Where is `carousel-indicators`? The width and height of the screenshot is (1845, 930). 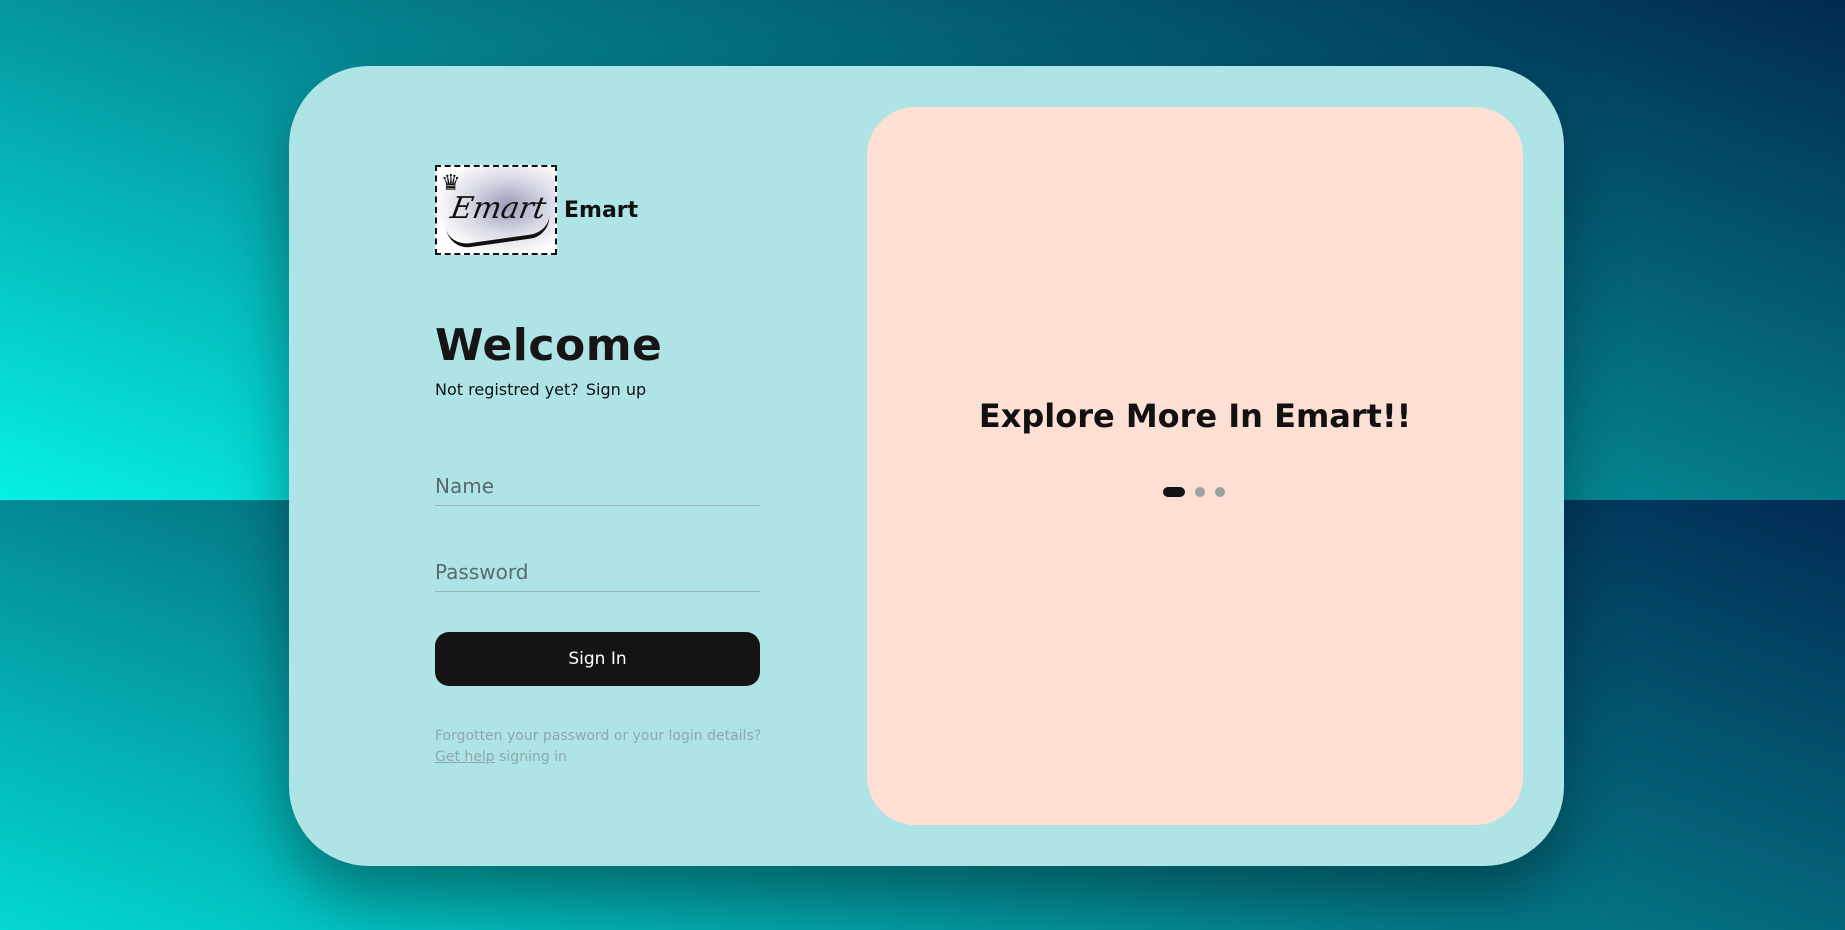 carousel-indicators is located at coordinates (1199, 492).